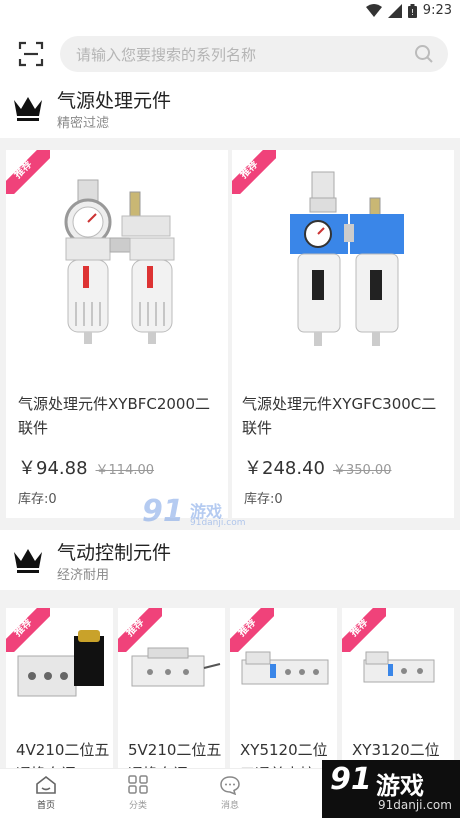 Image resolution: width=460 pixels, height=818 pixels. What do you see at coordinates (114, 416) in the screenshot?
I see `product-name: 气源处理元件XYBFC2000二联件` at bounding box center [114, 416].